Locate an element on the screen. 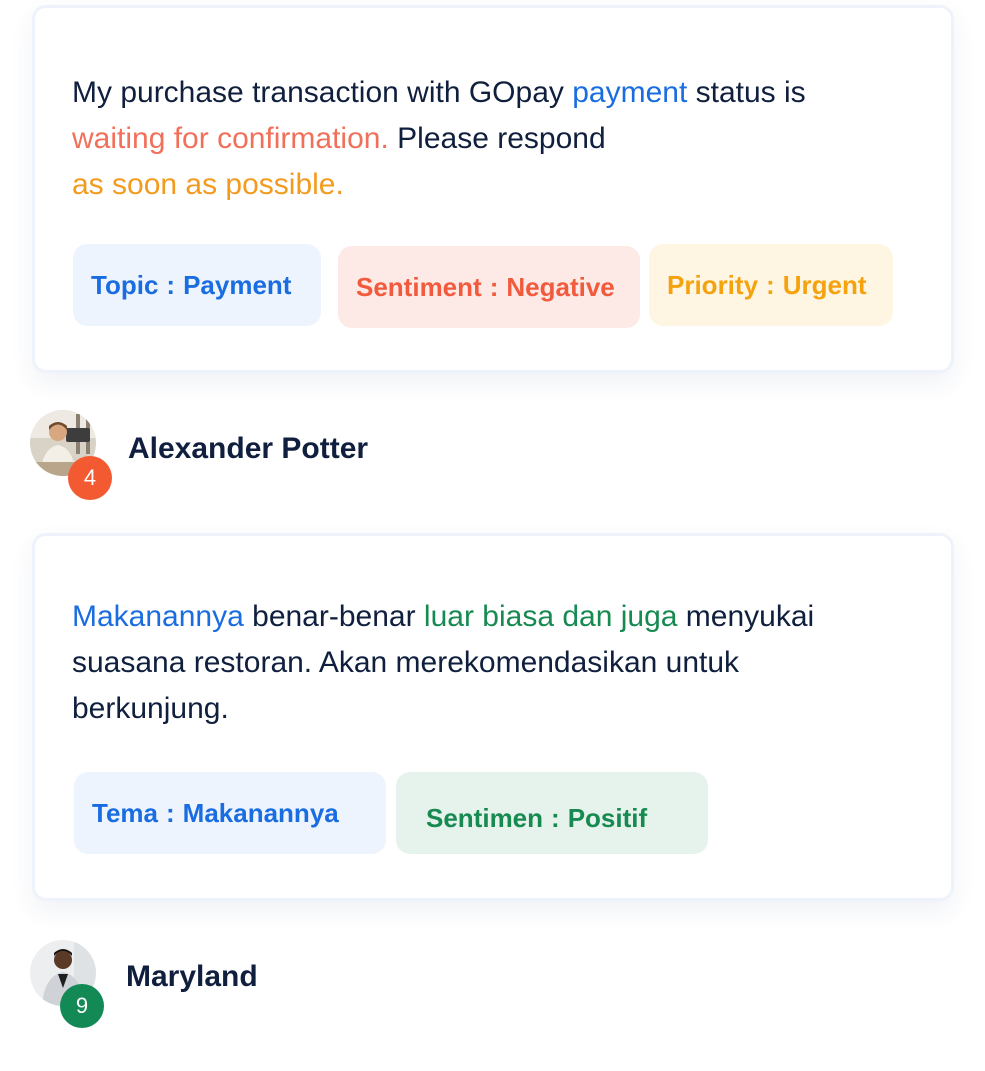  topic-tag: Topic : Payment is located at coordinates (197, 285).